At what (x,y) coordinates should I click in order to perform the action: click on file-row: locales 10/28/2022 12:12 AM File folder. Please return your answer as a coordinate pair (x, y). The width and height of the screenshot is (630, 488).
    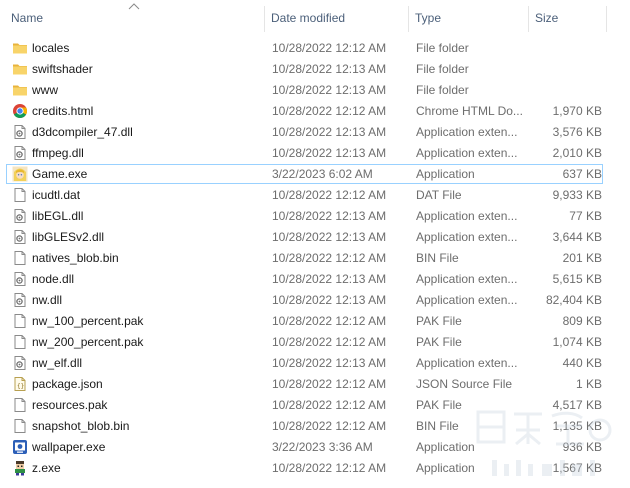
    Looking at the image, I should click on (304, 48).